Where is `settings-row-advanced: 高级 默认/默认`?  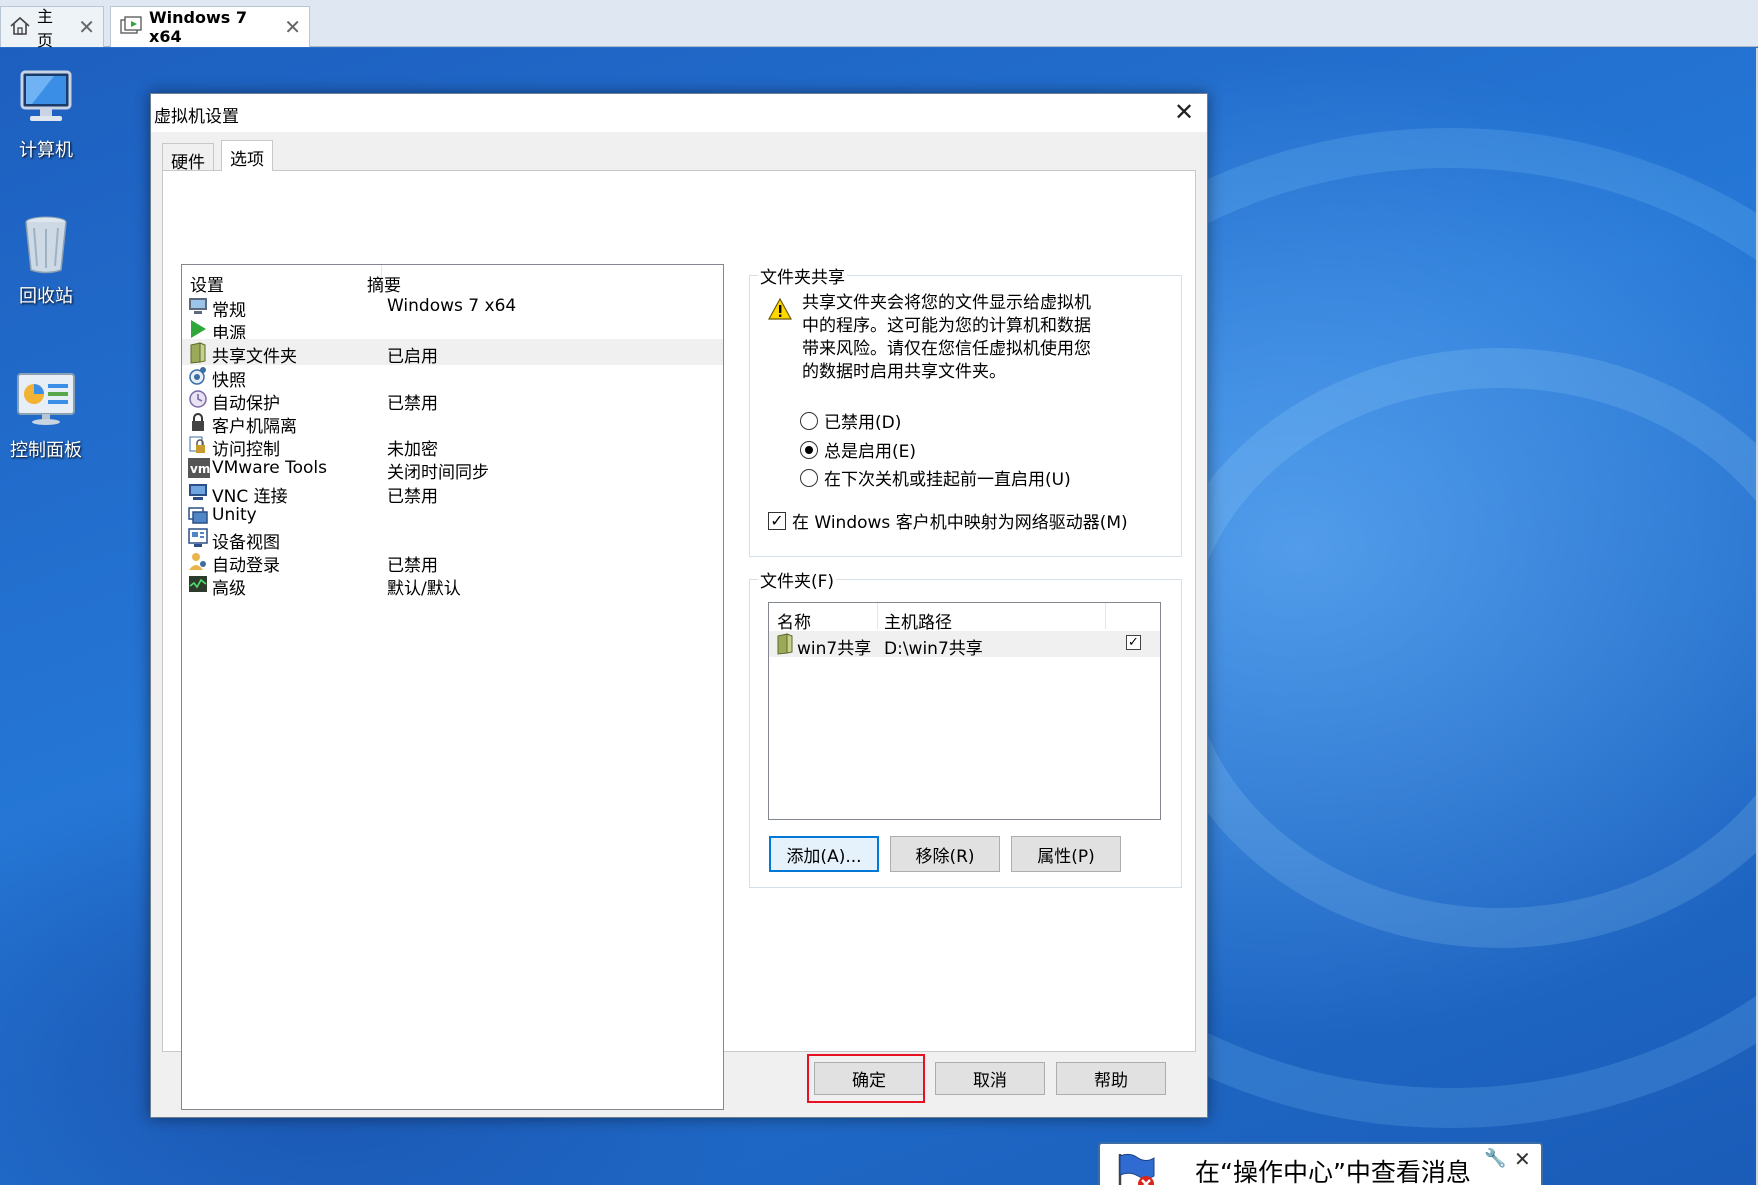
settings-row-advanced: 高级 默认/默认 is located at coordinates (452, 585).